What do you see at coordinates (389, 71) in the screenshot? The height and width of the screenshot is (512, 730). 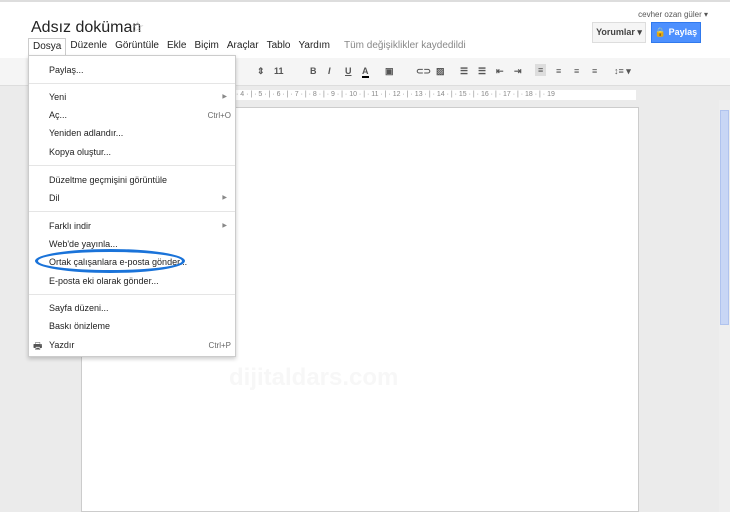 I see `highlight-icon: ▣` at bounding box center [389, 71].